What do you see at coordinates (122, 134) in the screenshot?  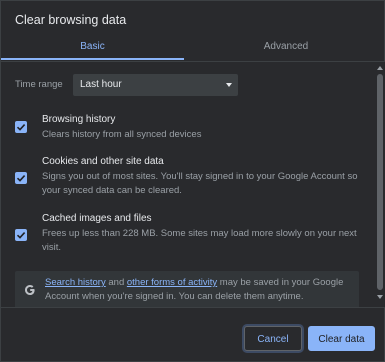 I see `option-description: Clears history from all synced devices` at bounding box center [122, 134].